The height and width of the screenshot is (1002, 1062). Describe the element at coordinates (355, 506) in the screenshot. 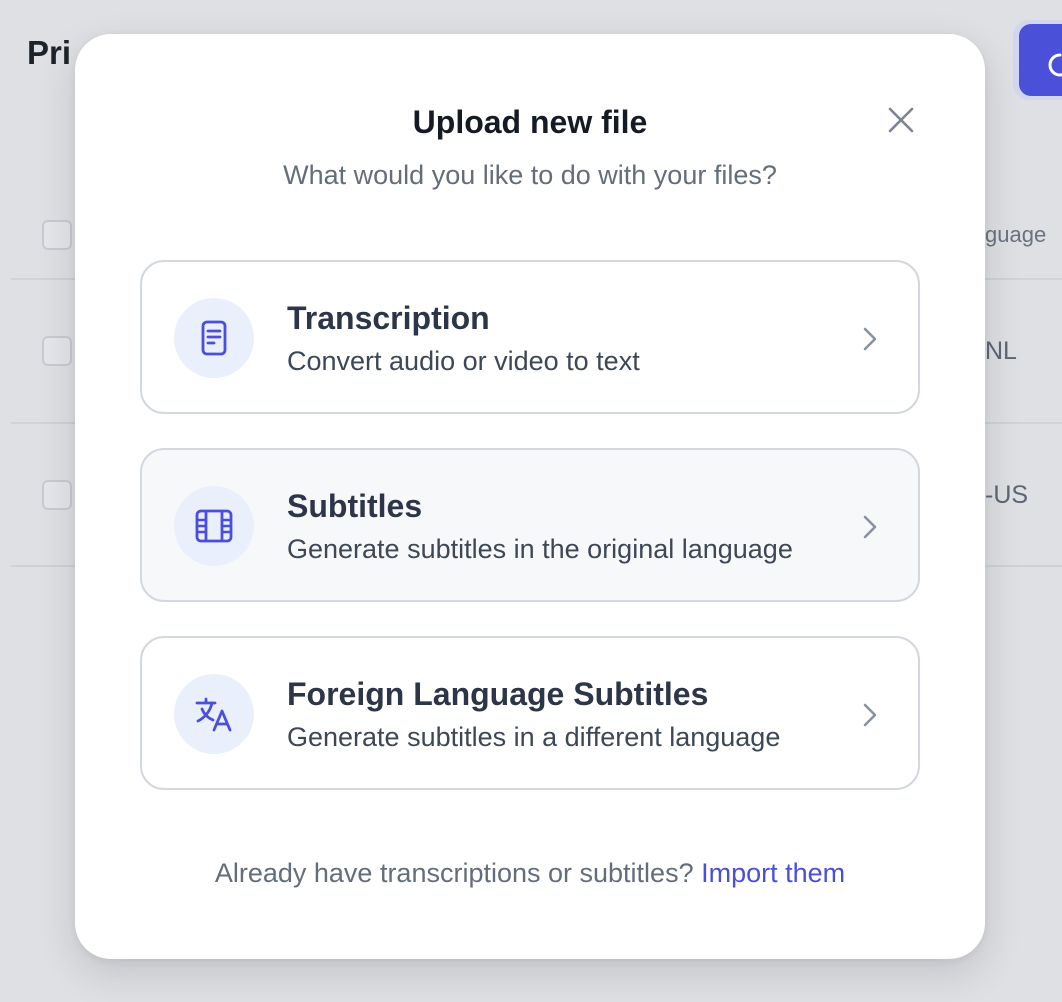

I see `option-title: Subtitles` at that location.